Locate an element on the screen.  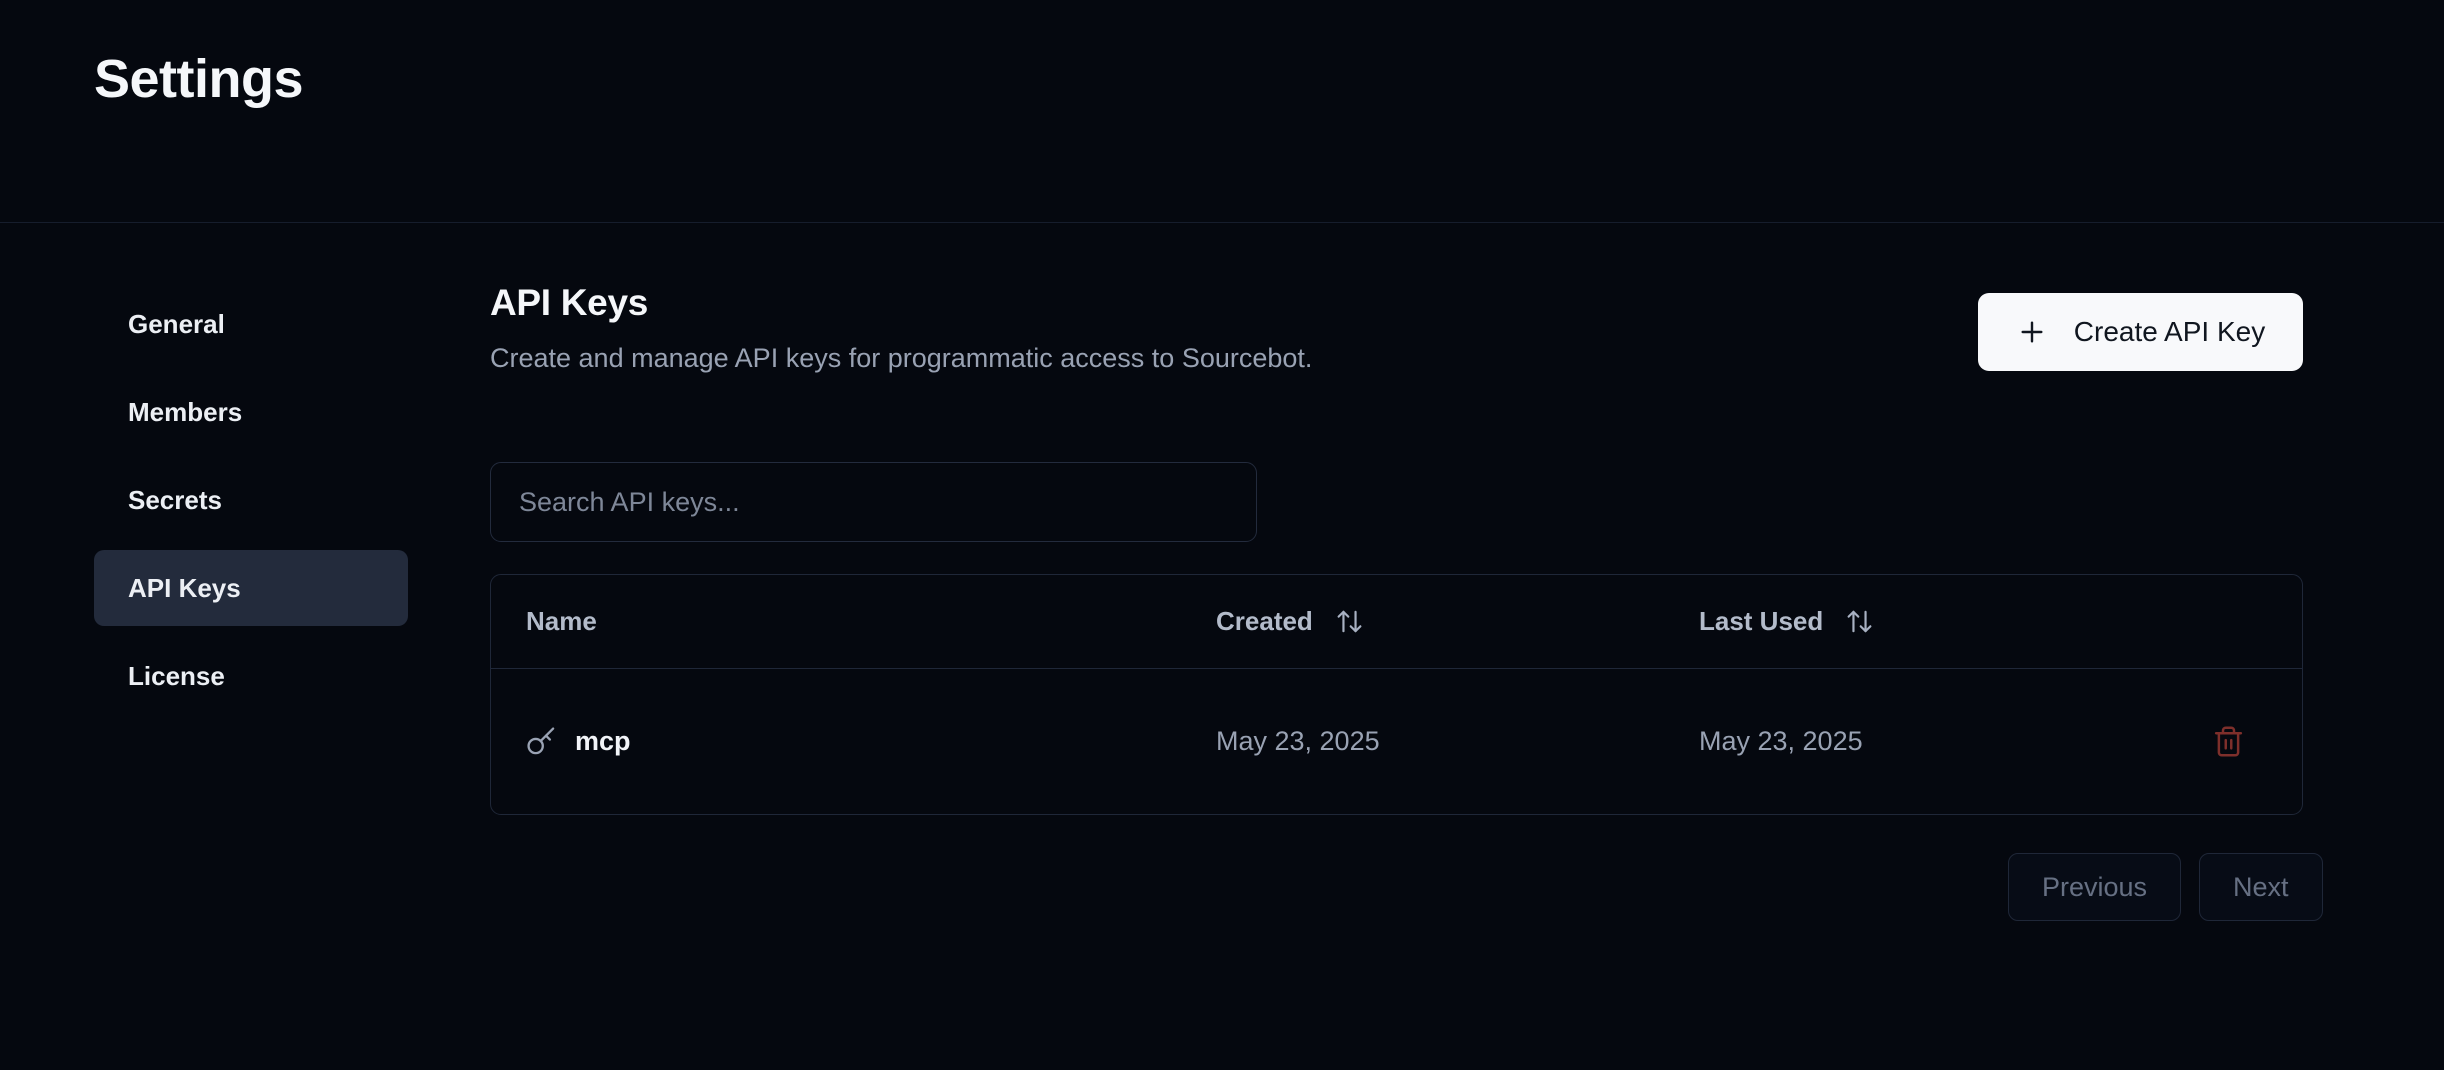
sidebar-item-label: Secrets is located at coordinates (175, 499).